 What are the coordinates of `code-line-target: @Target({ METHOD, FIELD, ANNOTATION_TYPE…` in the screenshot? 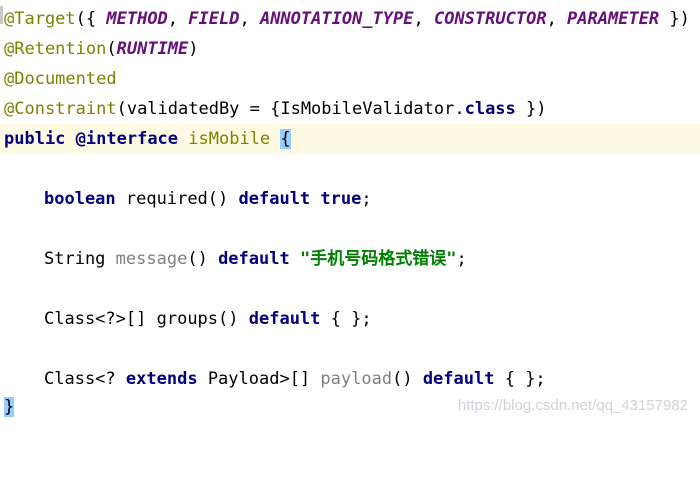 It's located at (350, 19).